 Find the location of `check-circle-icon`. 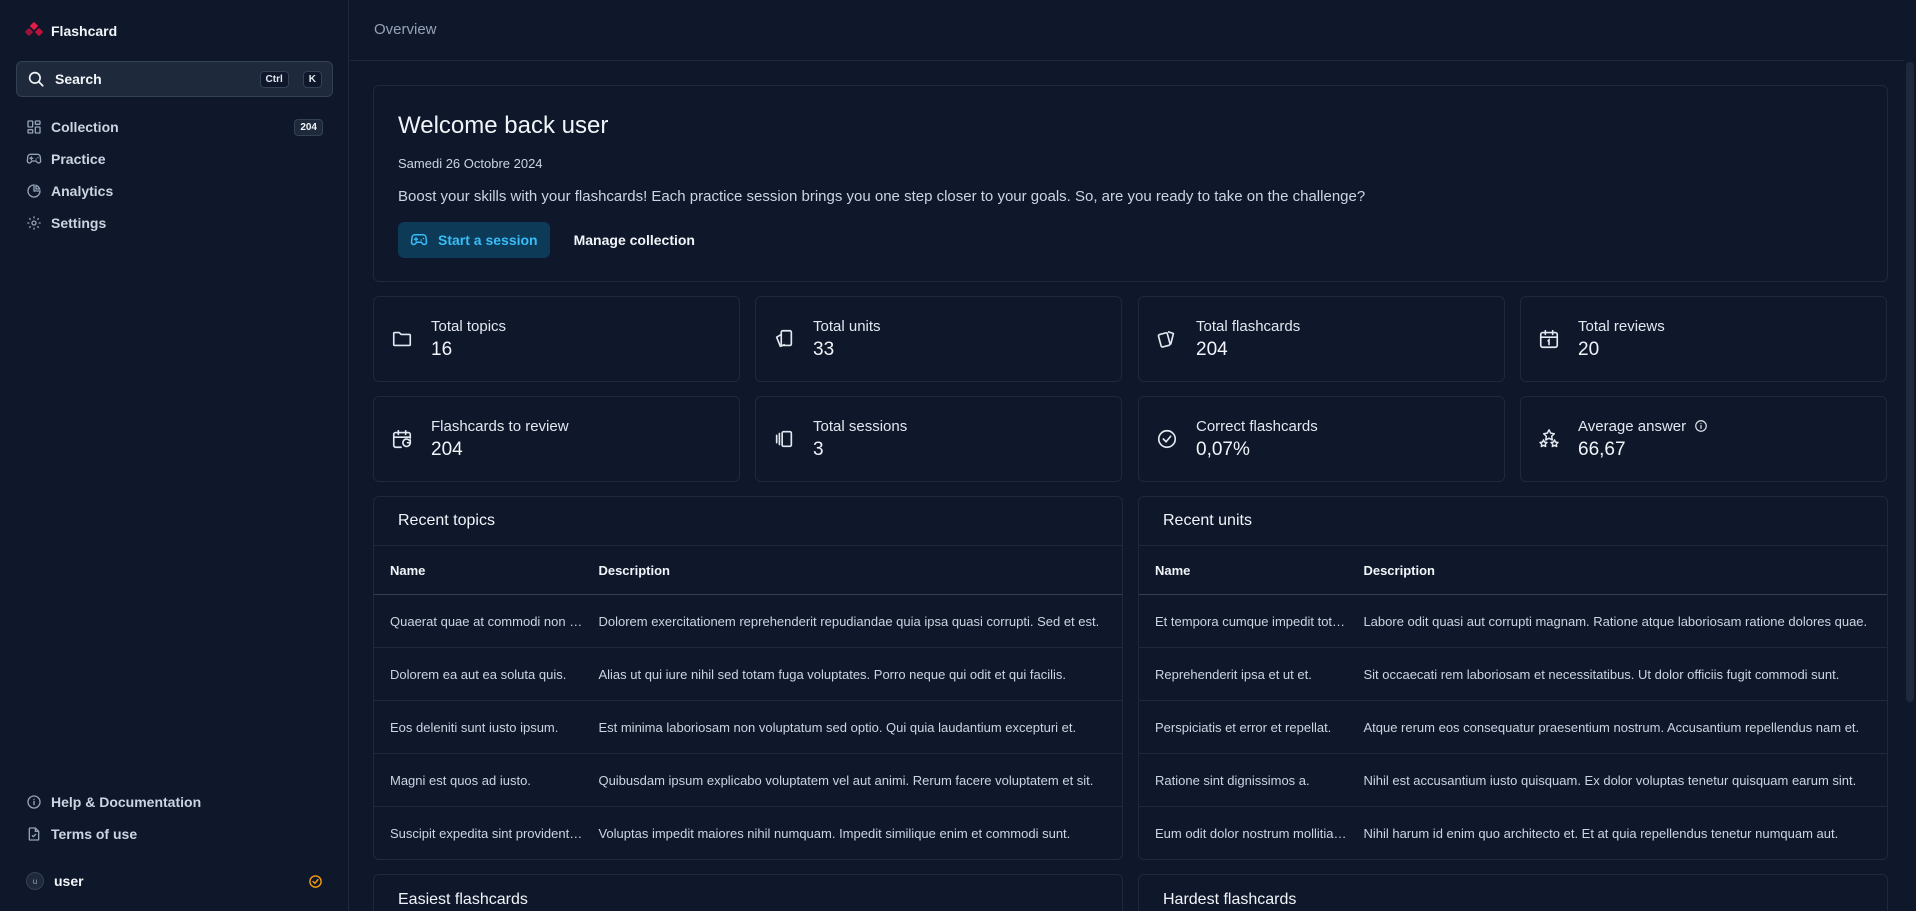

check-circle-icon is located at coordinates (1168, 439).